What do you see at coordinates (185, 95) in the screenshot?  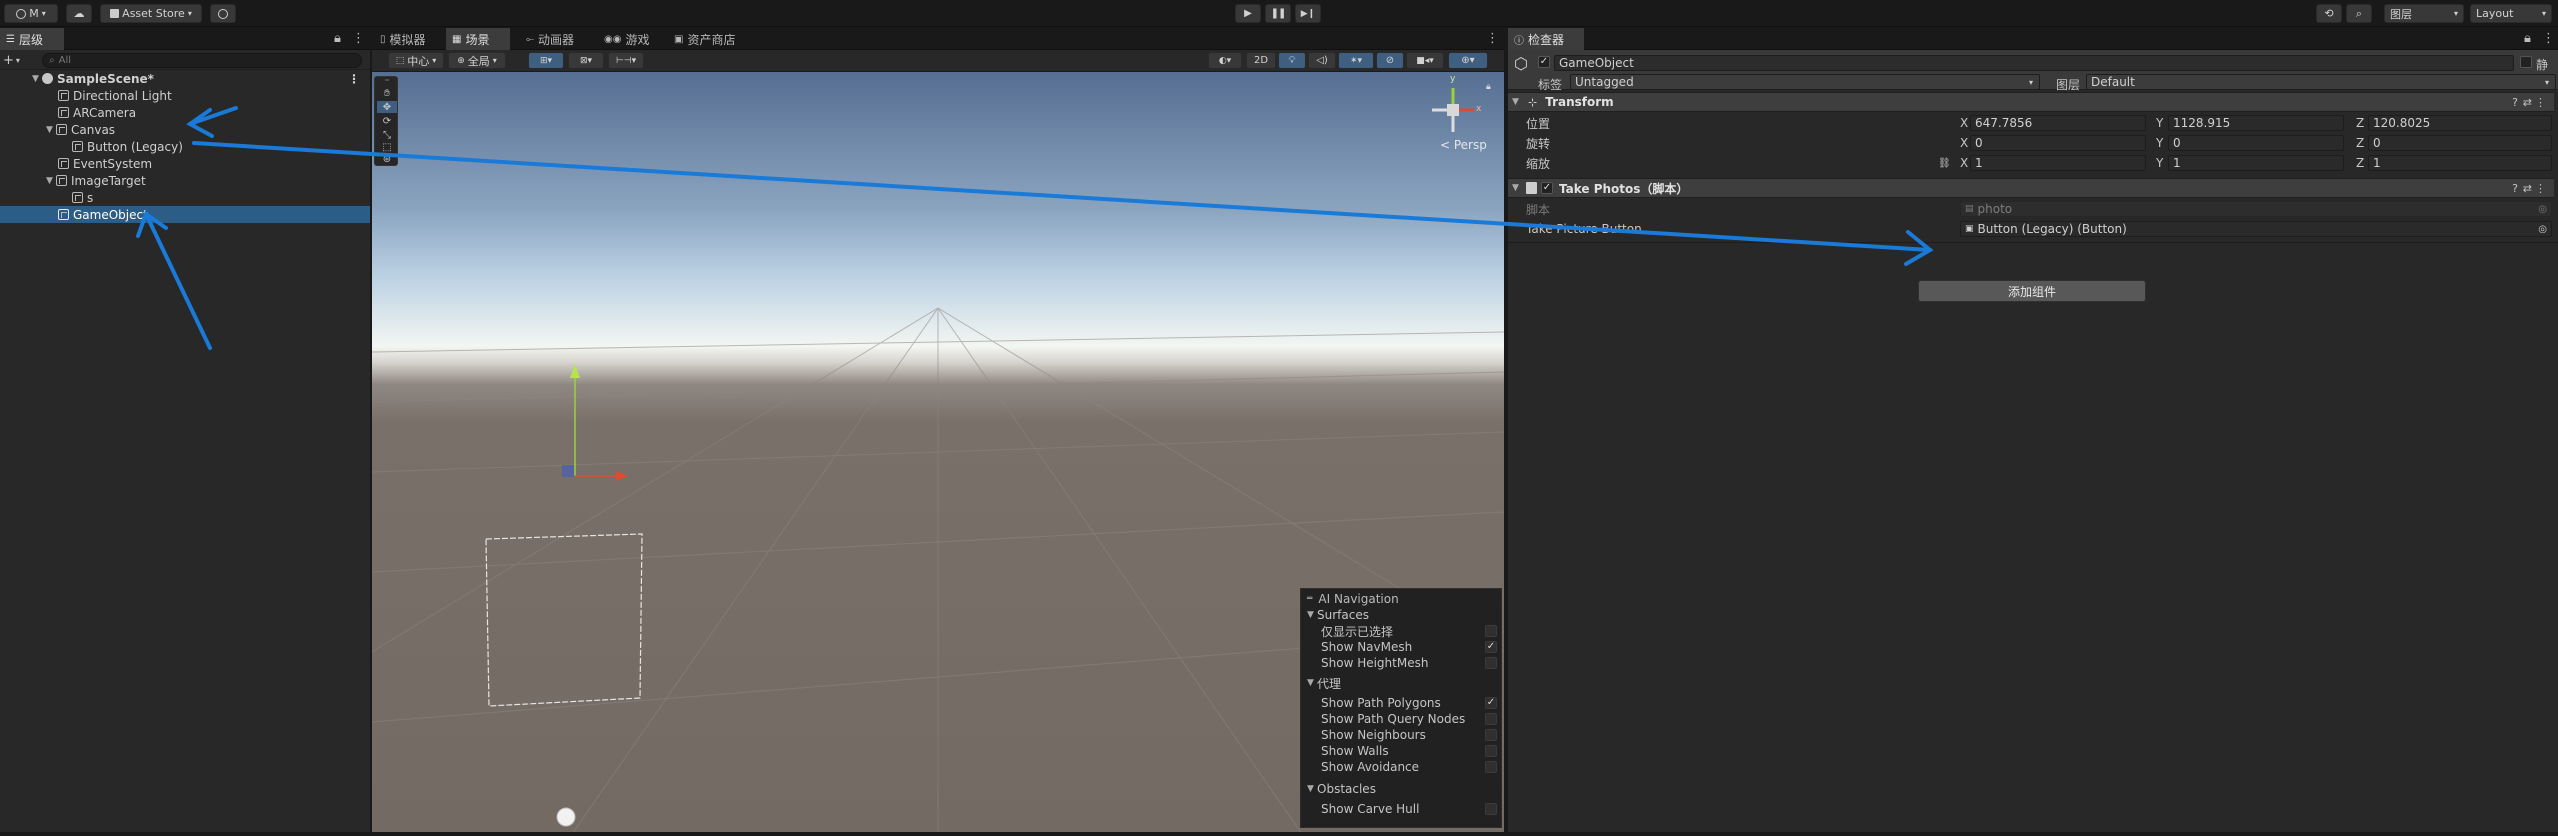 I see `hierarchy-row-directional-light: Directional Light` at bounding box center [185, 95].